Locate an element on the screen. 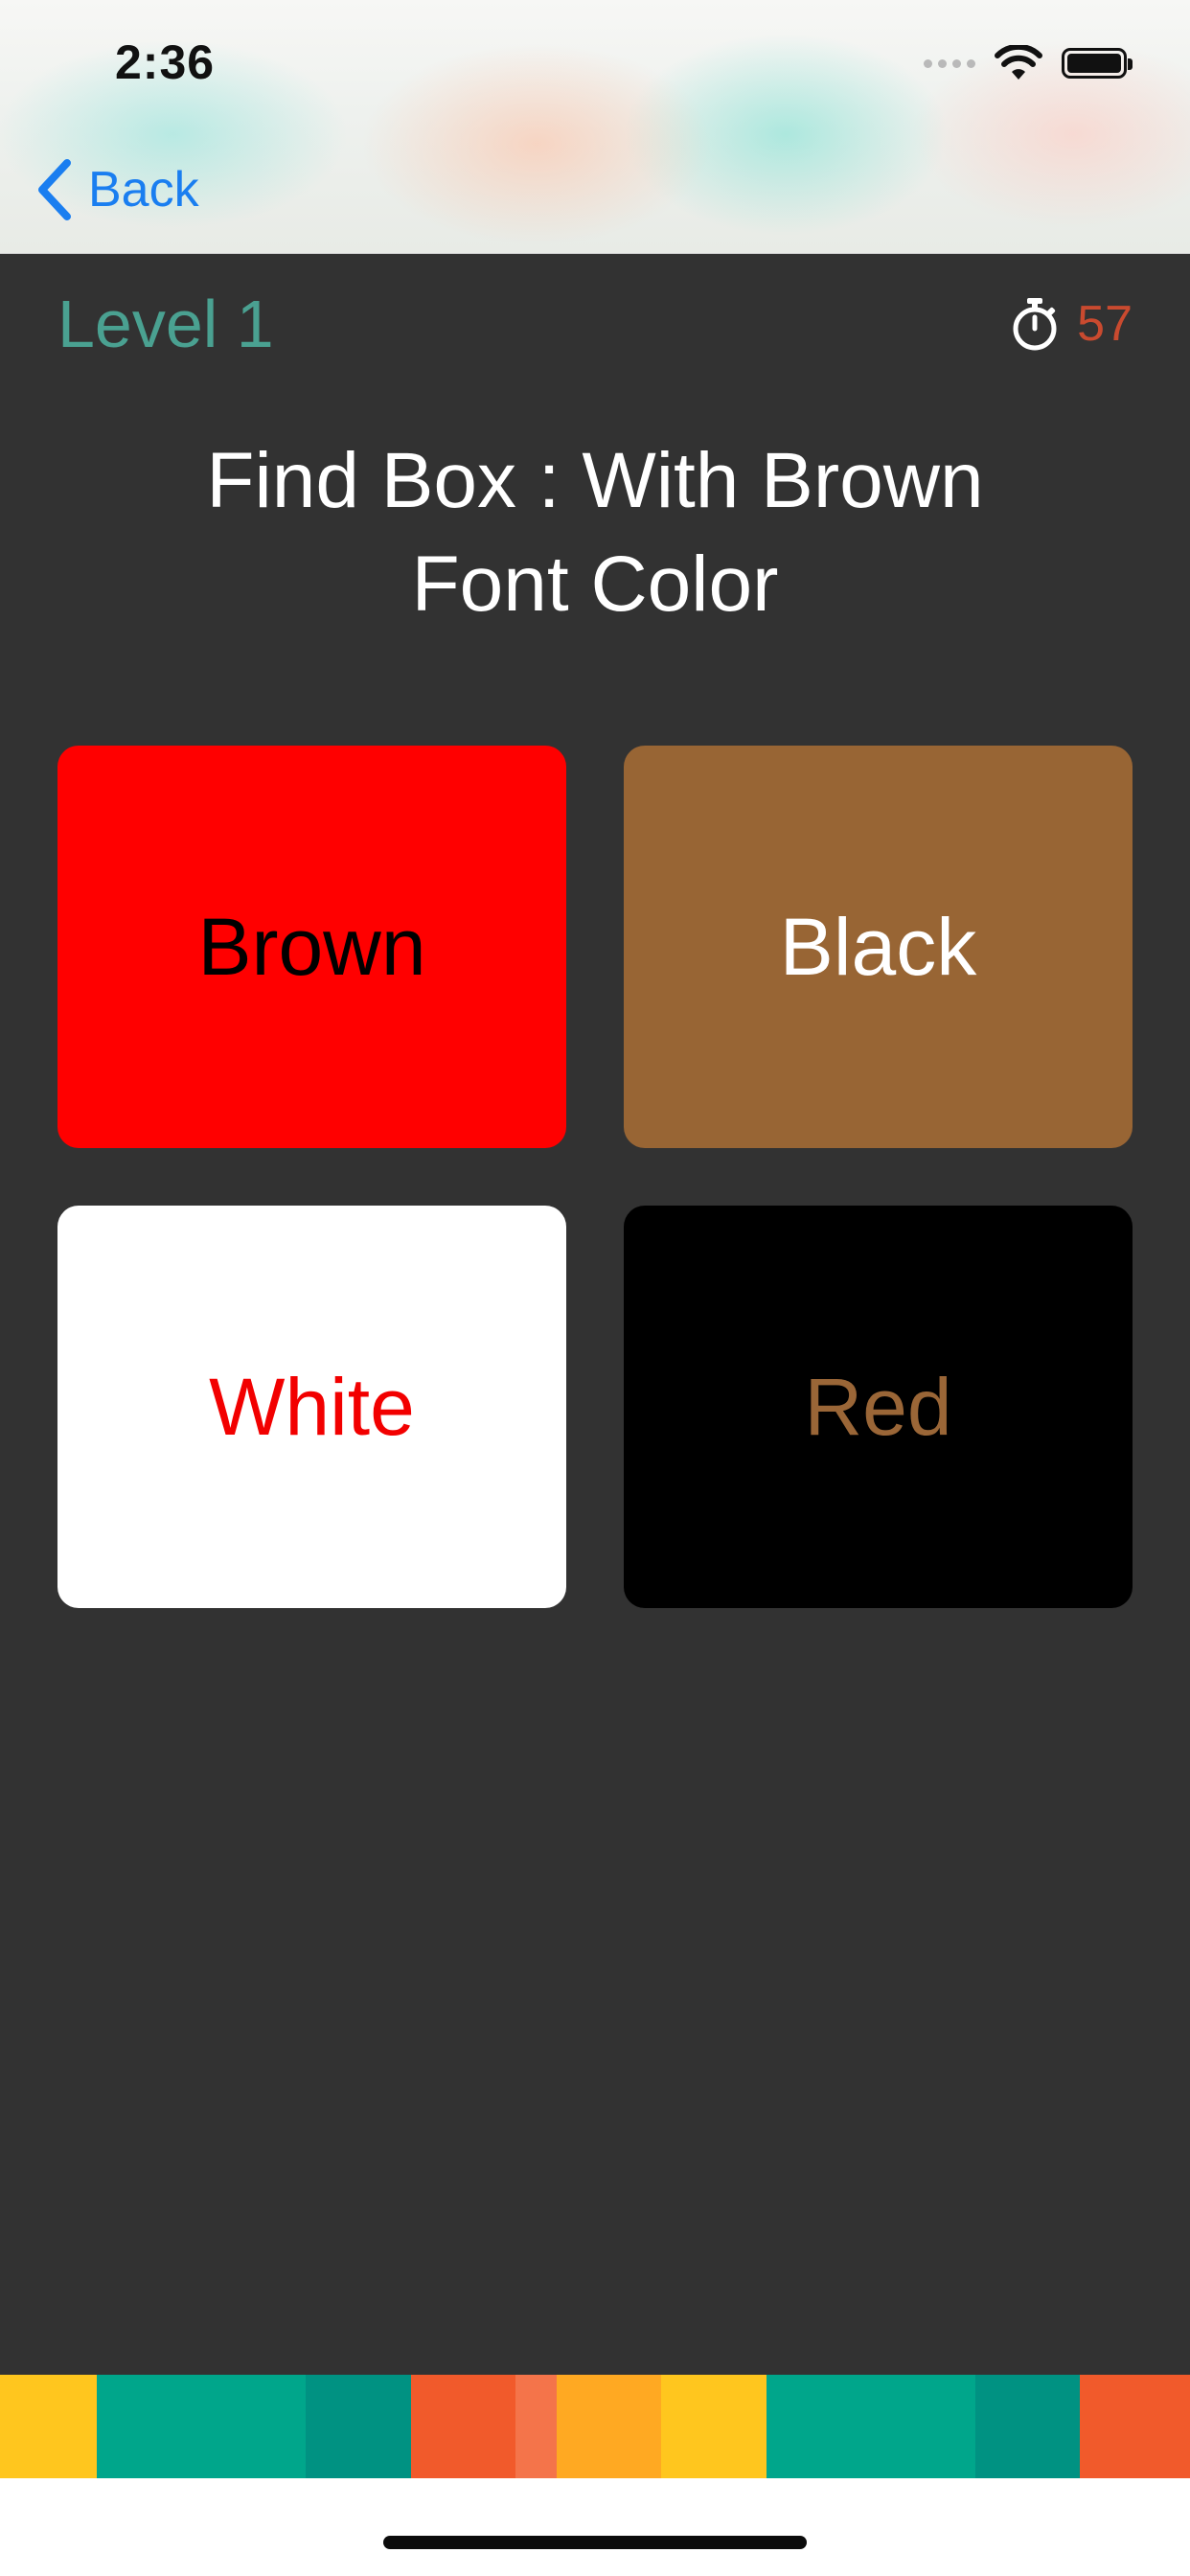  cellular-signal-icon is located at coordinates (950, 63).